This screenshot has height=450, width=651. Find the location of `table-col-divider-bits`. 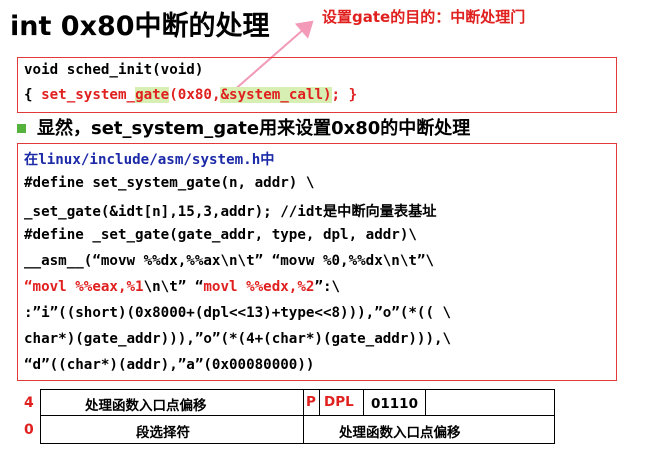

table-col-divider-bits is located at coordinates (425, 402).